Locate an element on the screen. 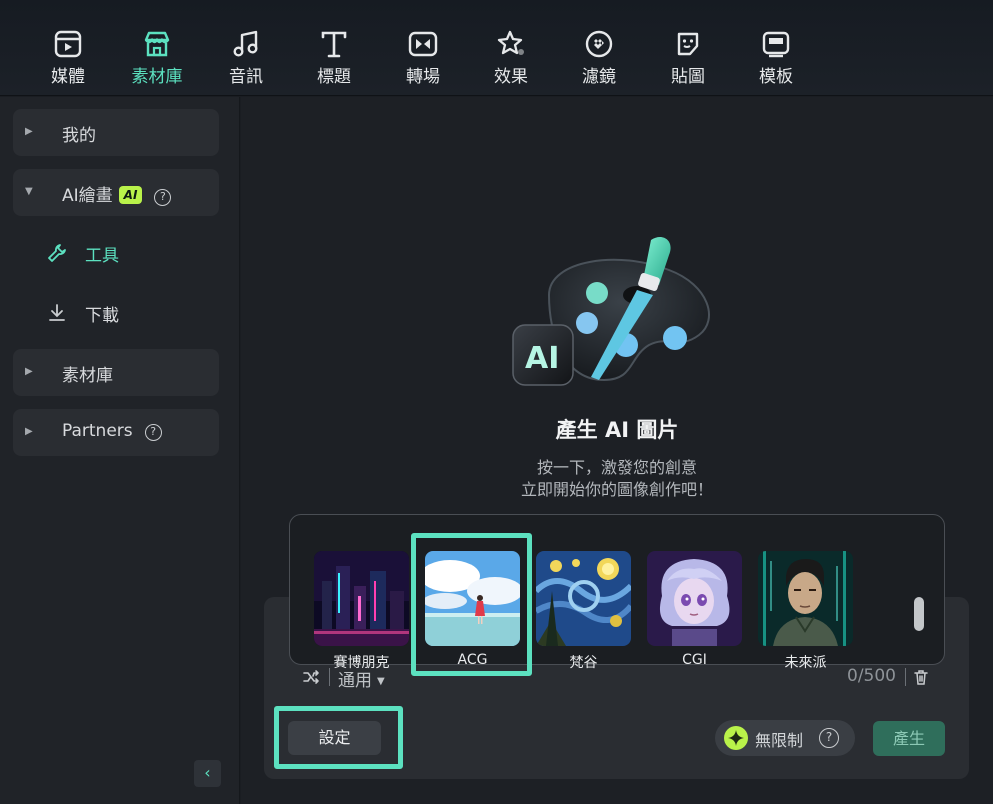  sidebar-item-partners: ▶ Partners? is located at coordinates (116, 432).